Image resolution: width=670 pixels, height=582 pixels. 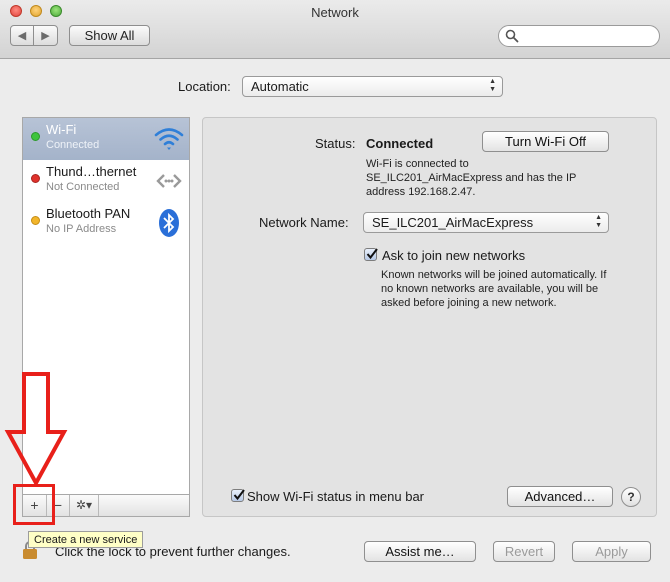 What do you see at coordinates (35, 178) in the screenshot?
I see `status-dot-red-icon` at bounding box center [35, 178].